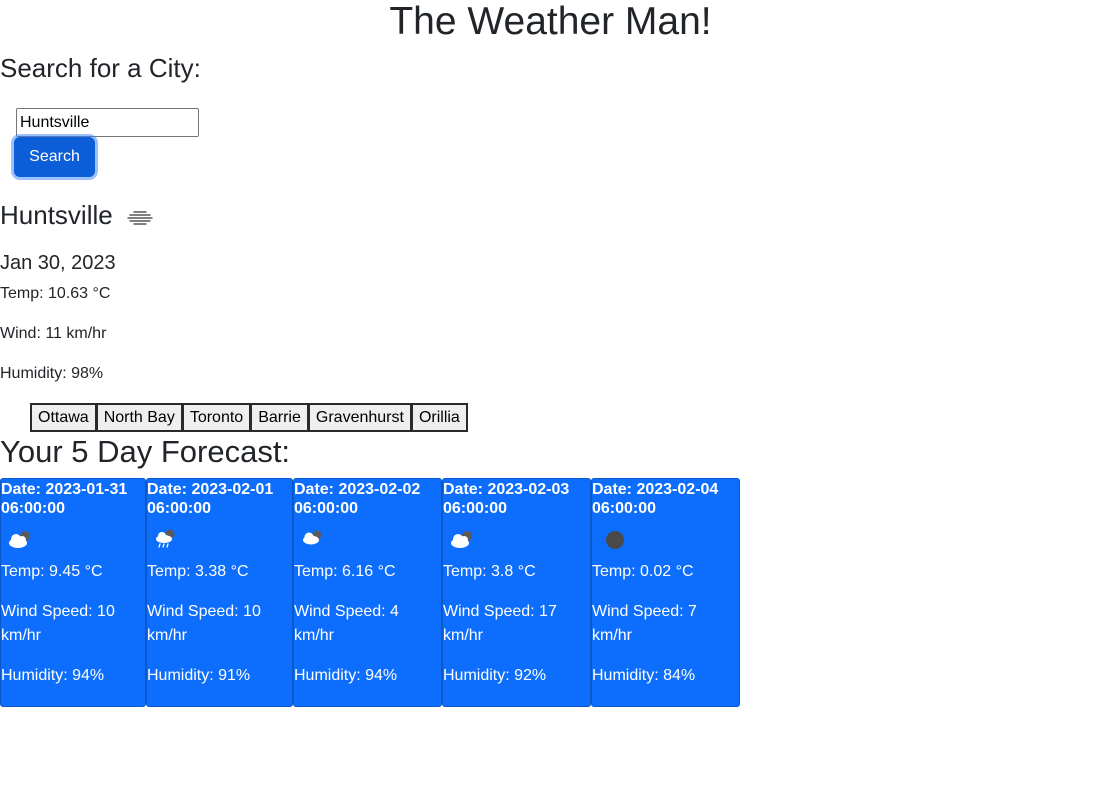 This screenshot has height=797, width=1101. Describe the element at coordinates (64, 499) in the screenshot. I see `forecast-date: Date: 2023-01-31 06:00:00` at that location.